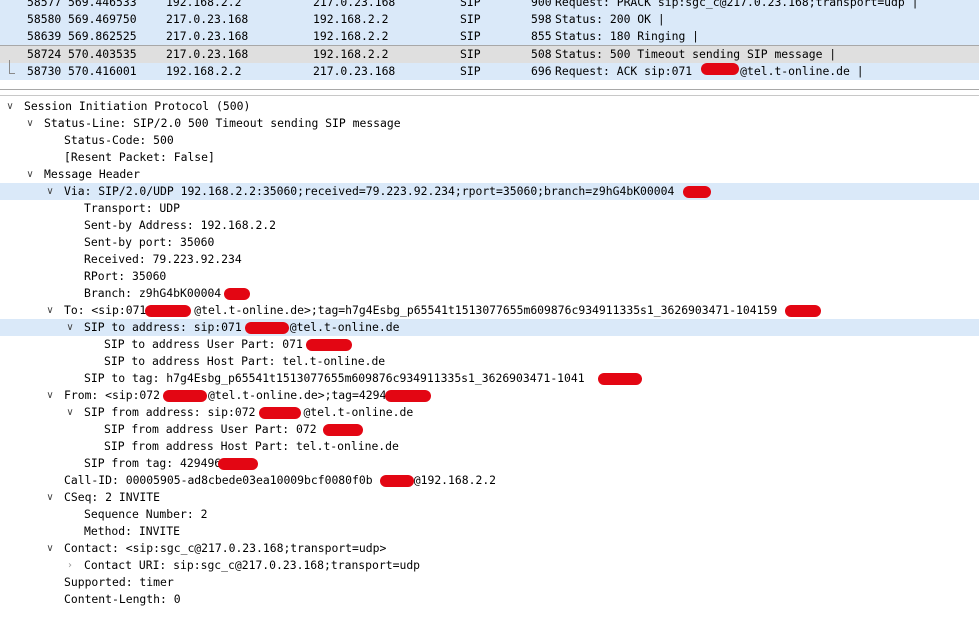 The height and width of the screenshot is (642, 979). I want to click on tree-leaf: Content-Length: 0, so click(489, 599).